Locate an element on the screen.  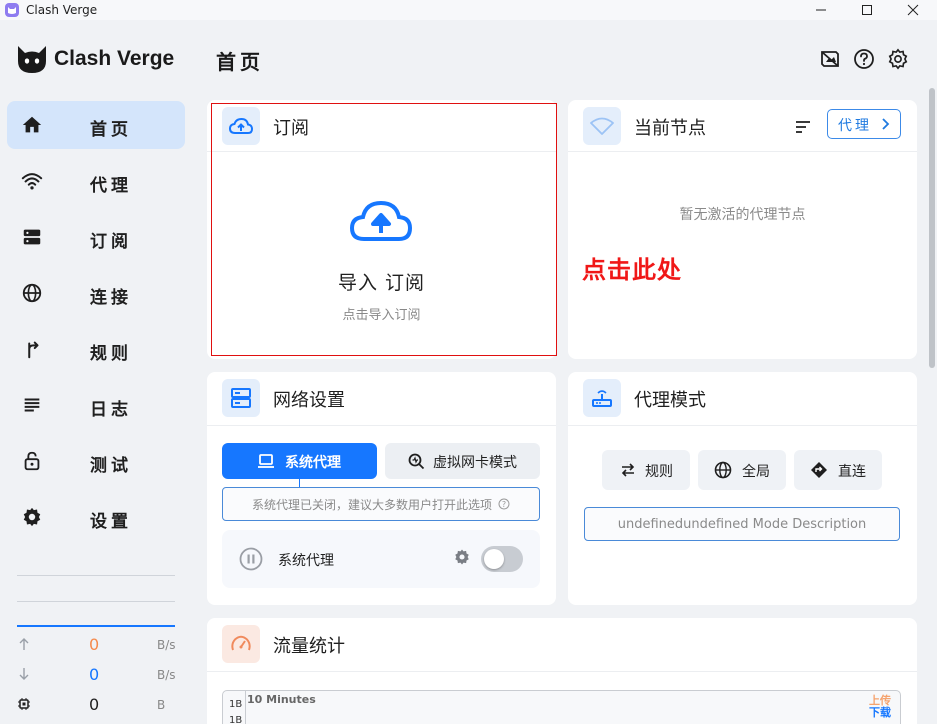
mode-direct-button: 直连 is located at coordinates (838, 470).